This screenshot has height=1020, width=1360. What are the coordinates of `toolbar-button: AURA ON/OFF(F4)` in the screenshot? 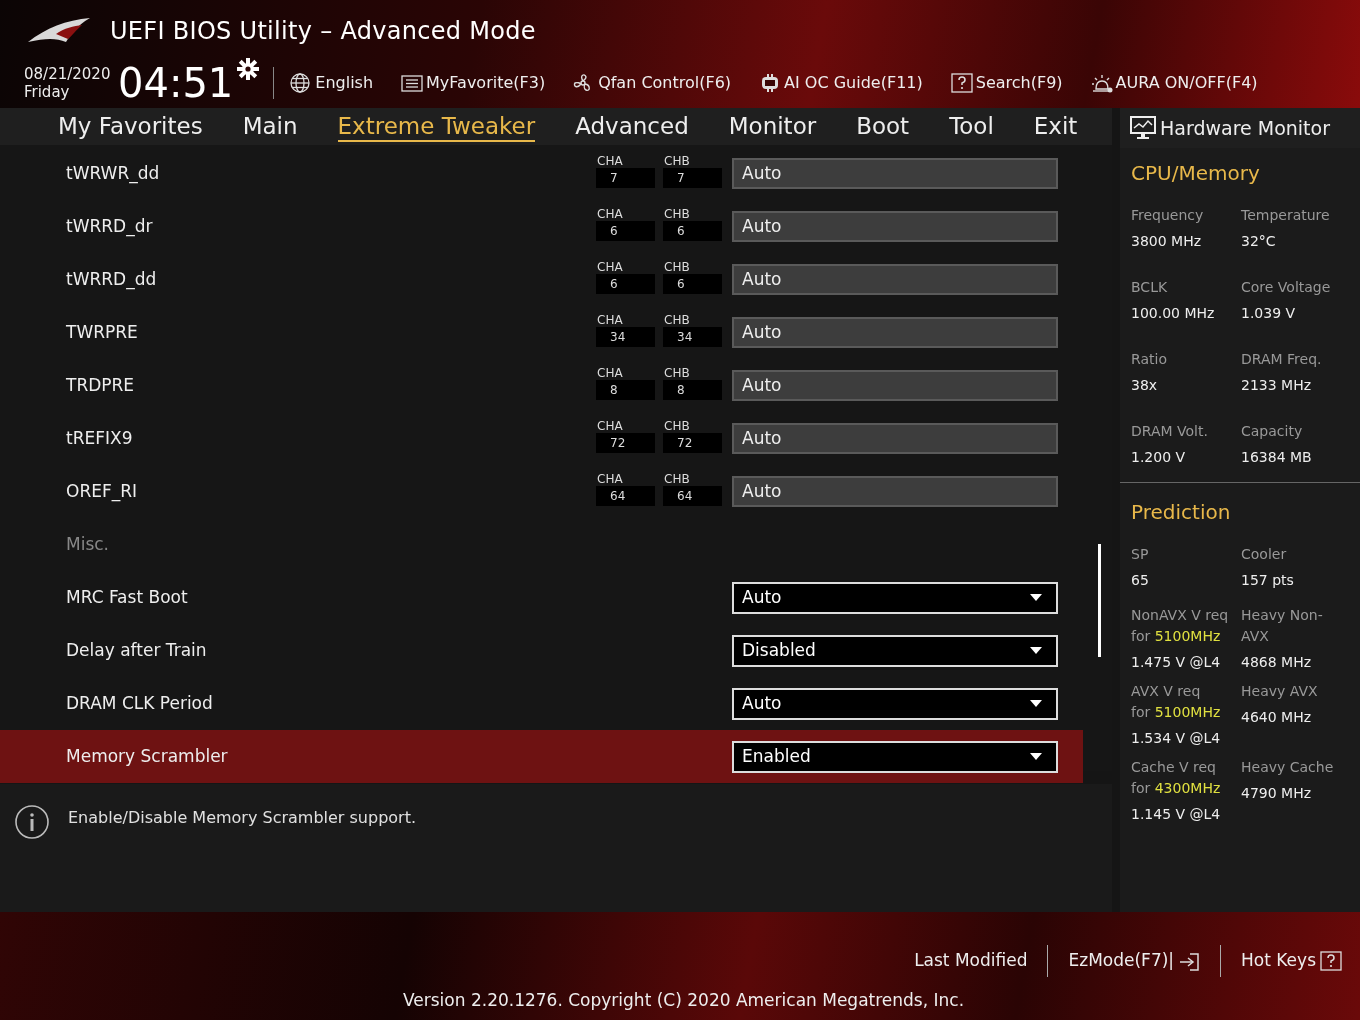 It's located at (1174, 83).